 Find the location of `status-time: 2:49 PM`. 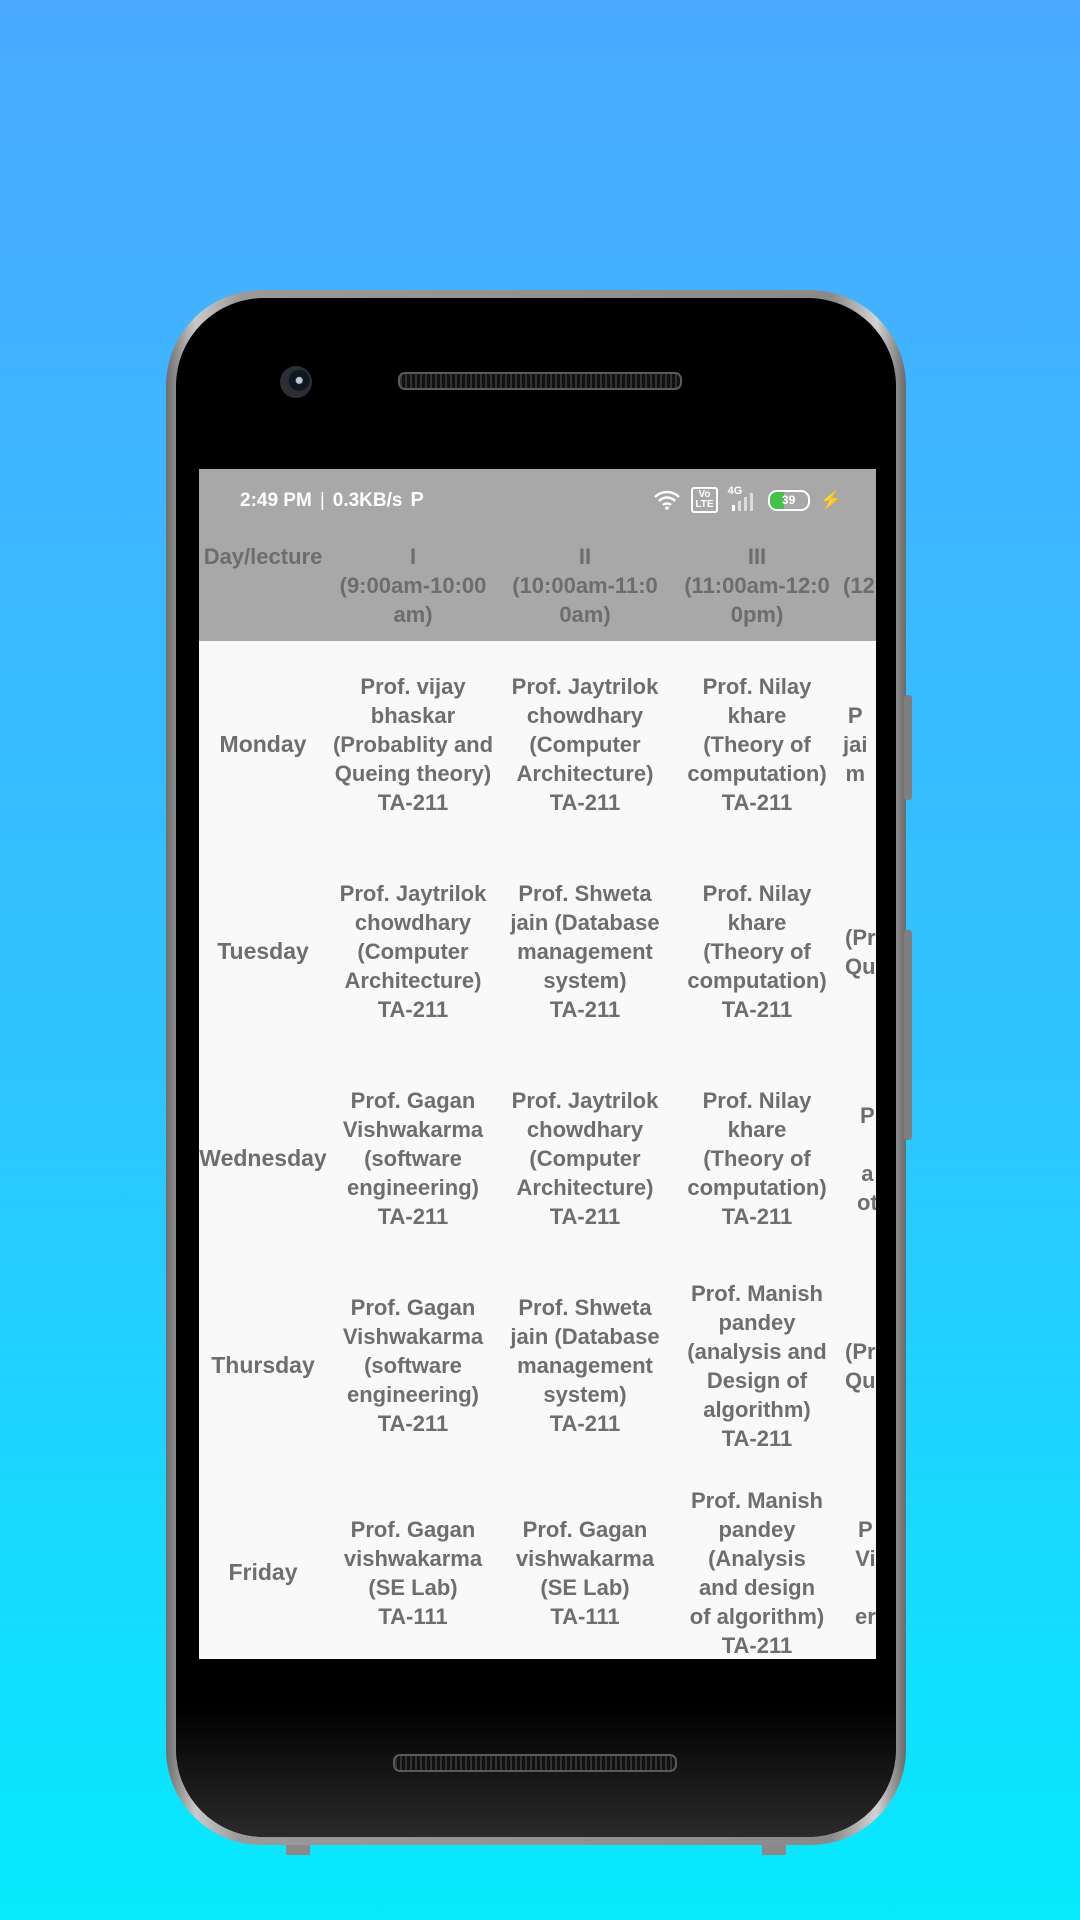

status-time: 2:49 PM is located at coordinates (276, 500).